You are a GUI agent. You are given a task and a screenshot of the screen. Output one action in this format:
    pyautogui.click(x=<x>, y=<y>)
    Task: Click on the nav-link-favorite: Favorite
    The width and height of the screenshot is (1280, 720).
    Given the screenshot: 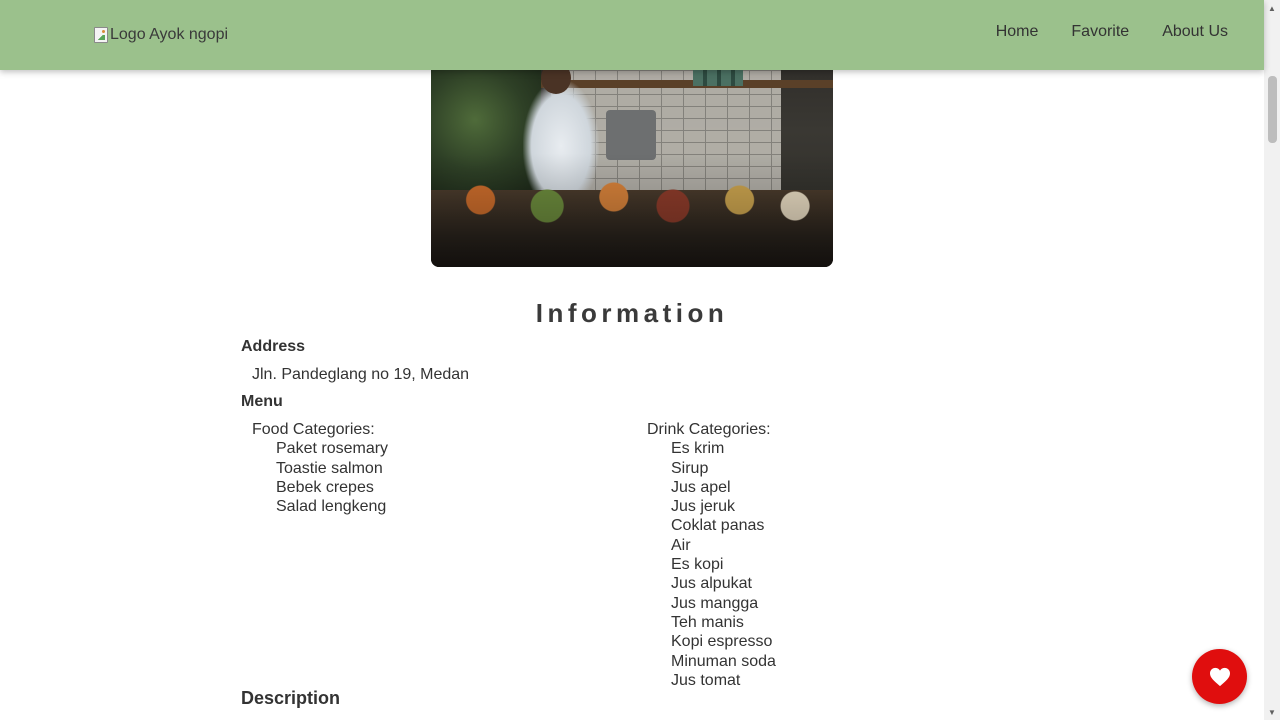 What is the action you would take?
    pyautogui.click(x=1100, y=32)
    